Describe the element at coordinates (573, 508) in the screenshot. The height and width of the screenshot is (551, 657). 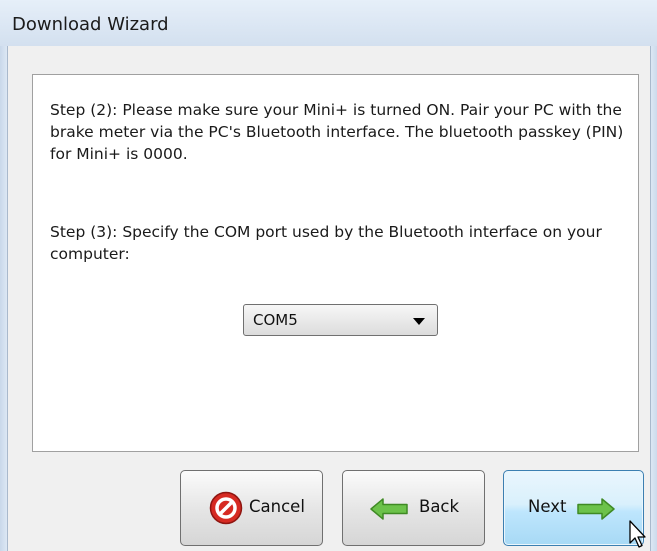
I see `next-button: Next` at that location.